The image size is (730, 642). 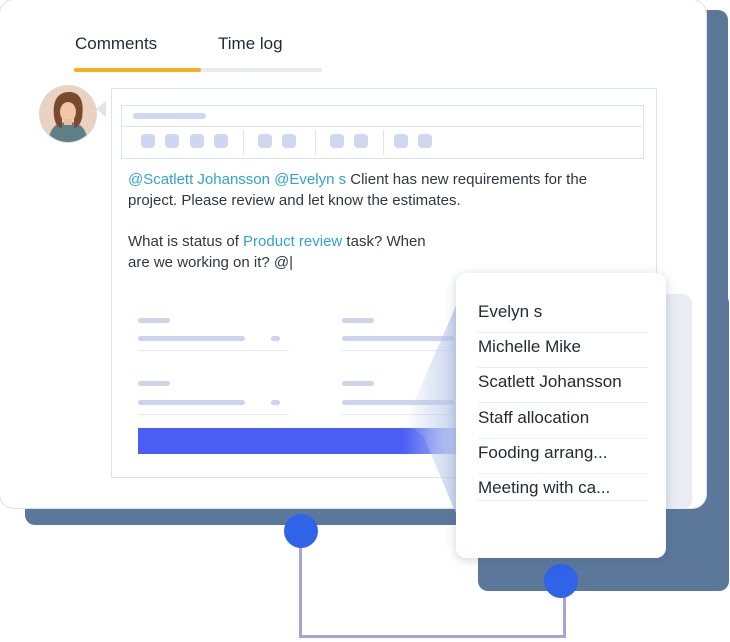 I want to click on tab-active-indicator, so click(x=137, y=70).